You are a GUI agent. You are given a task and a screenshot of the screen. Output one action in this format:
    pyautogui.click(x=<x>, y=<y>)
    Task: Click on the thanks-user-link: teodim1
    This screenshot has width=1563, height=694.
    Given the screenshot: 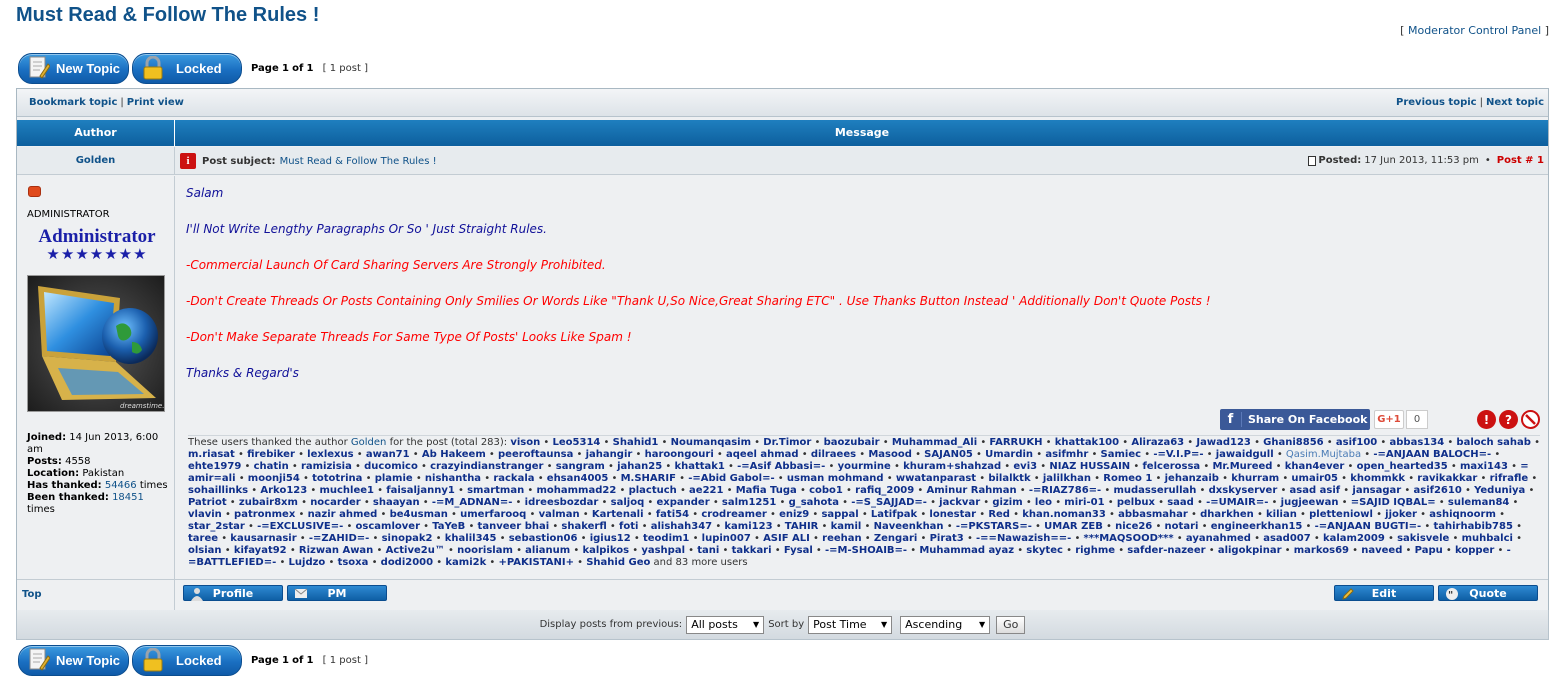 What is the action you would take?
    pyautogui.click(x=666, y=538)
    